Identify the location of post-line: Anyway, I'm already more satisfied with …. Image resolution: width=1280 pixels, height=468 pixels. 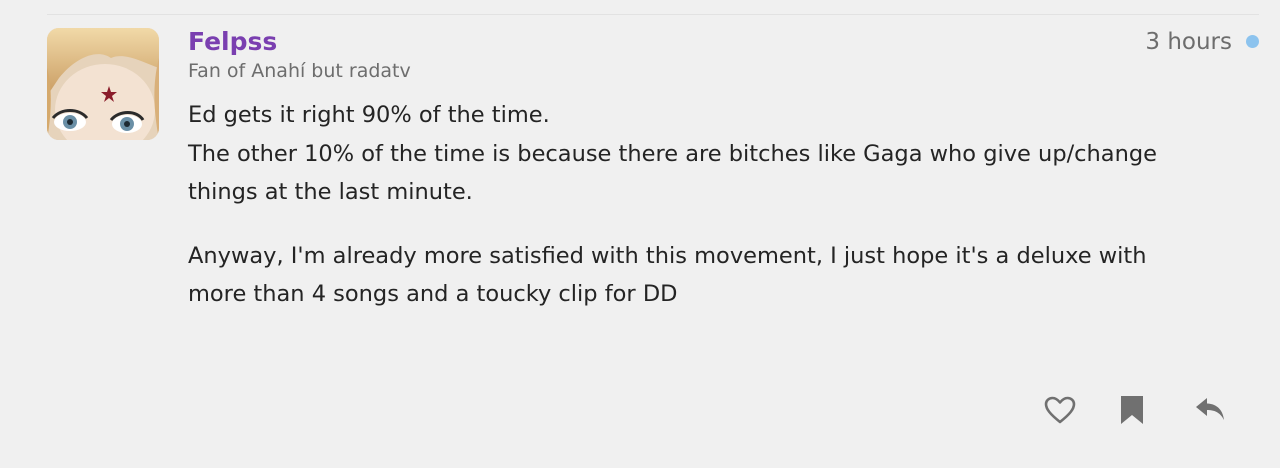
(667, 275).